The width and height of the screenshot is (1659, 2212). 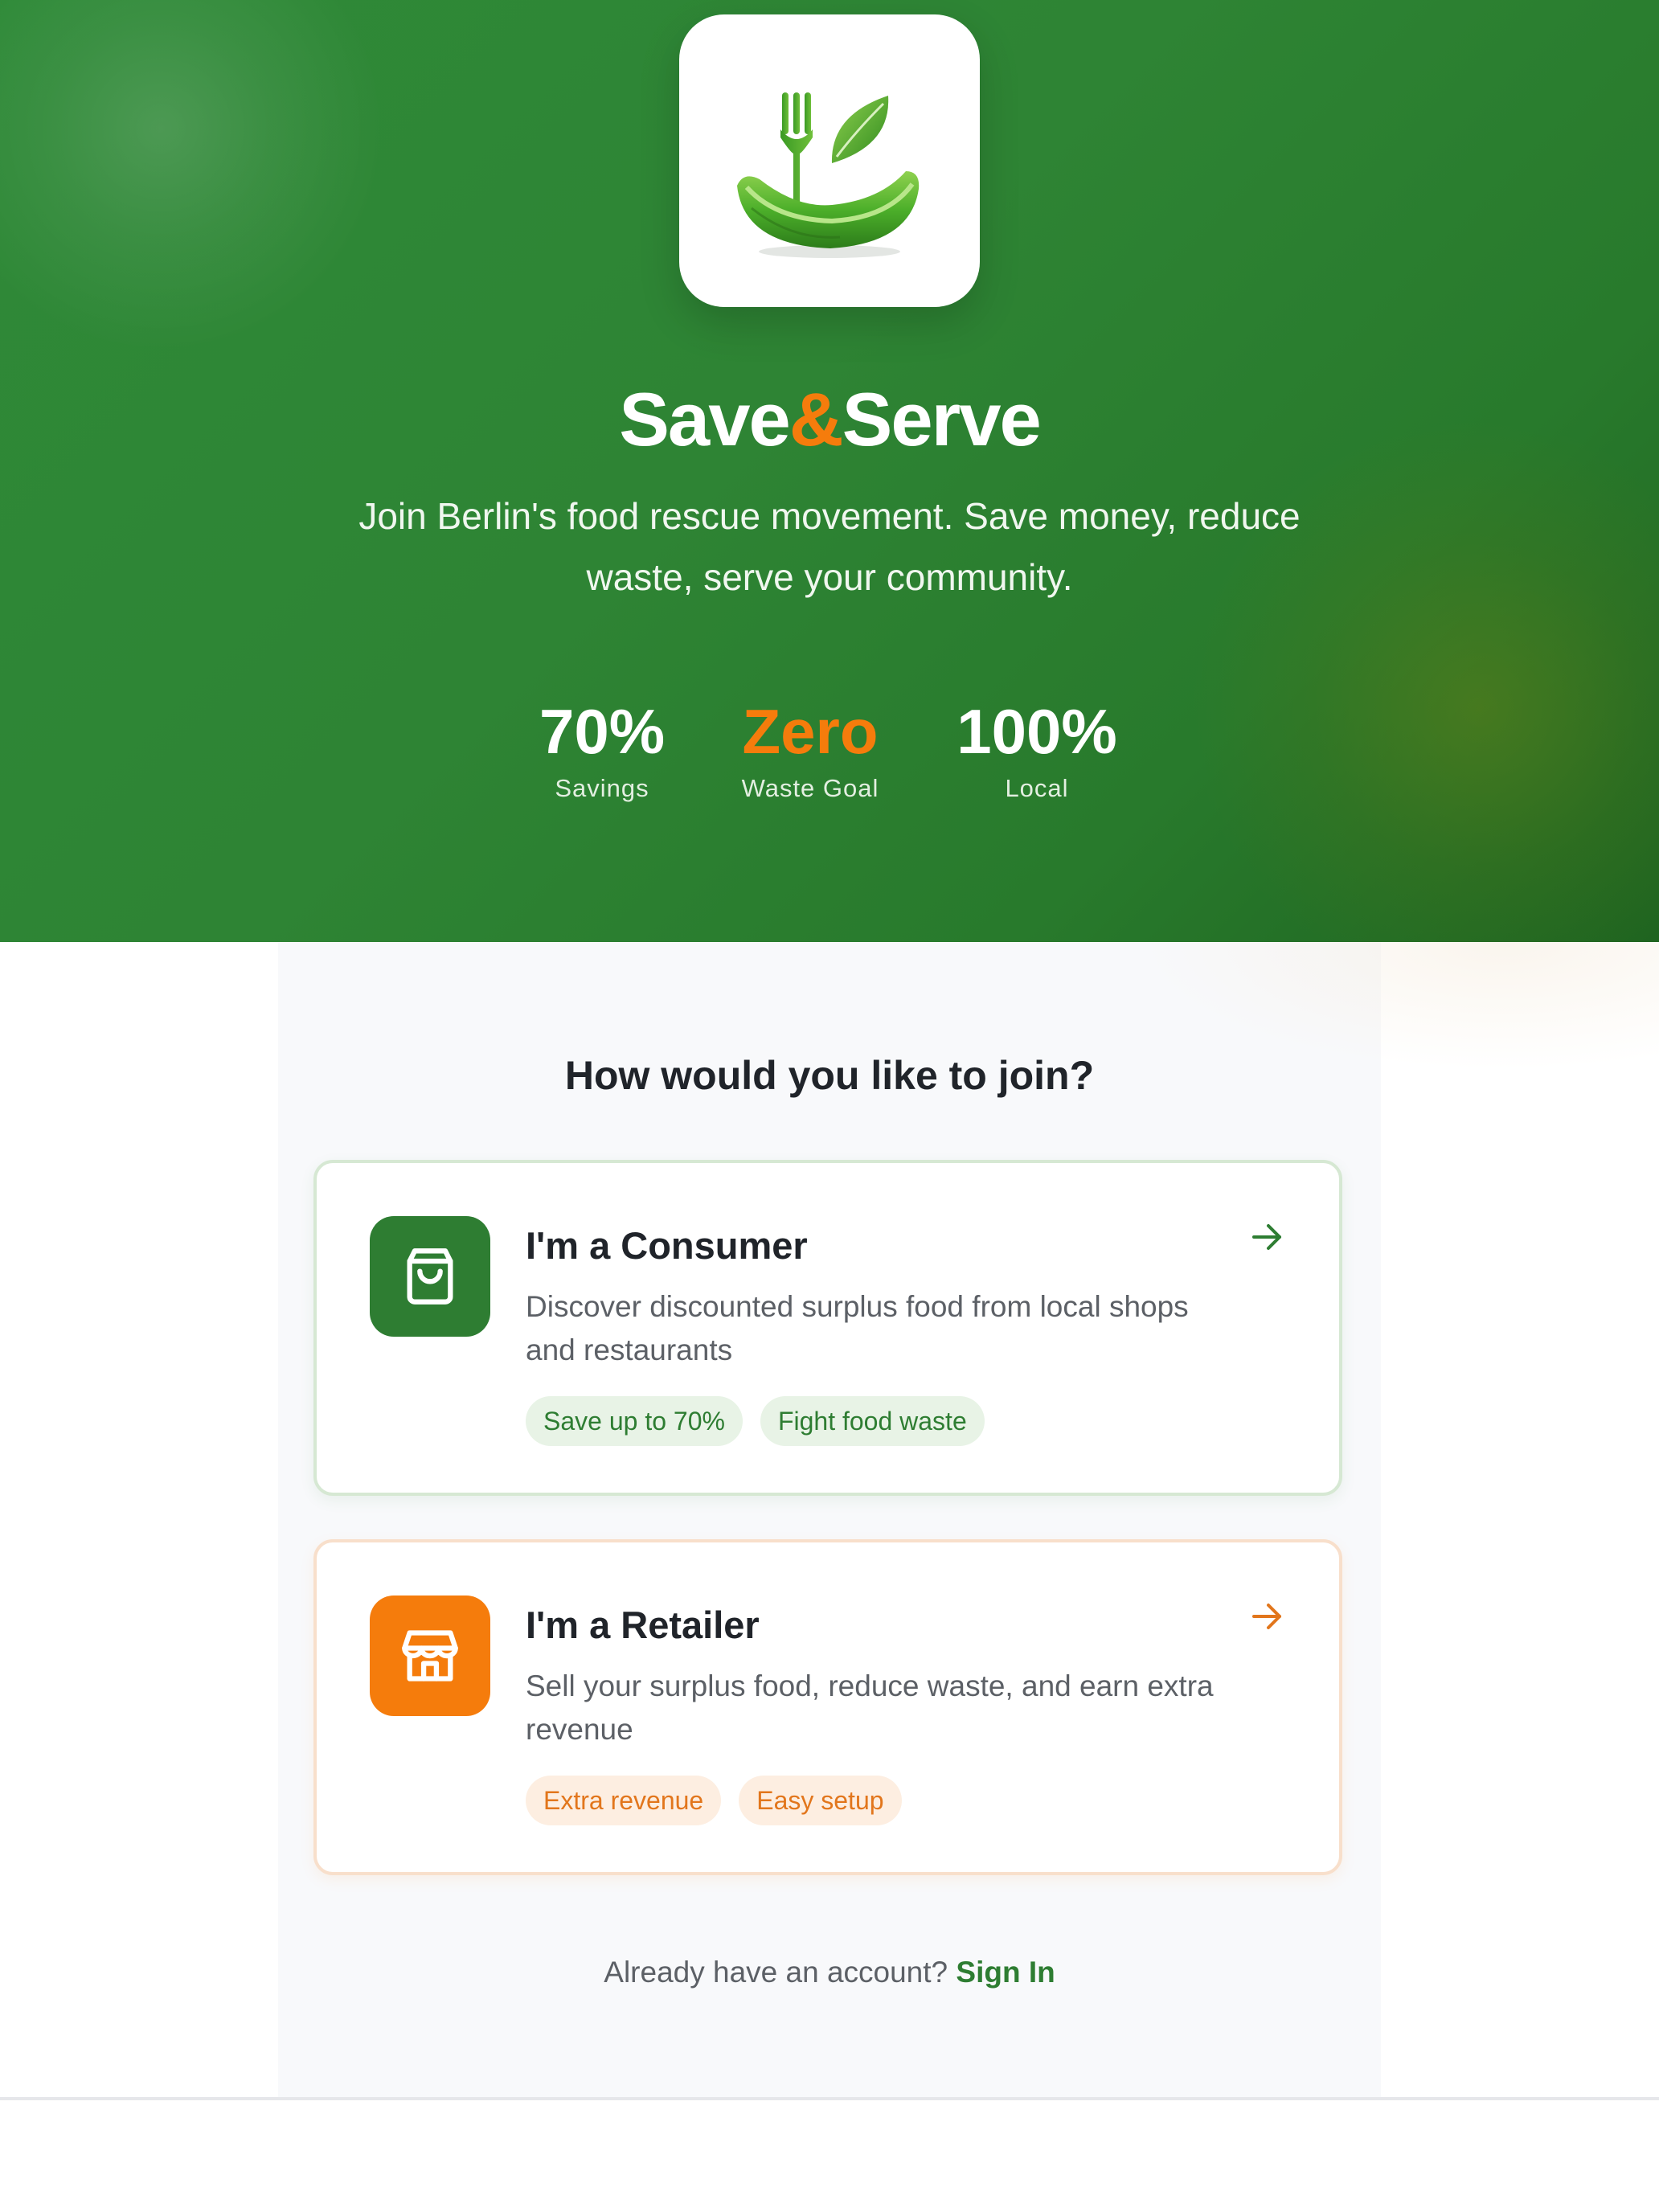 I want to click on signin-prompt: Already have an account? Sign In, so click(x=829, y=1972).